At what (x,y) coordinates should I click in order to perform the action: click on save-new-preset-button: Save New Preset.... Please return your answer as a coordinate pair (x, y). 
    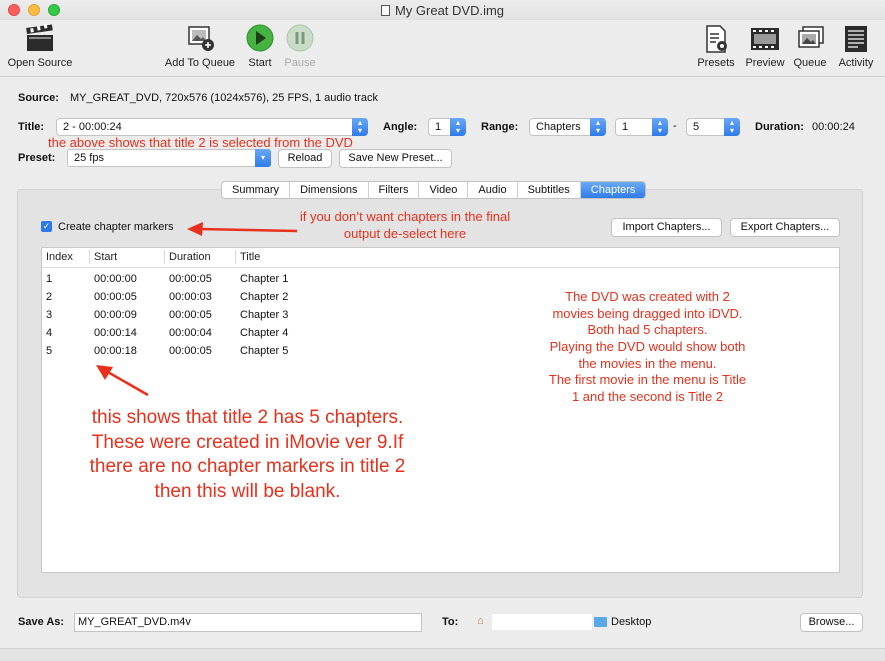
    Looking at the image, I should click on (395, 158).